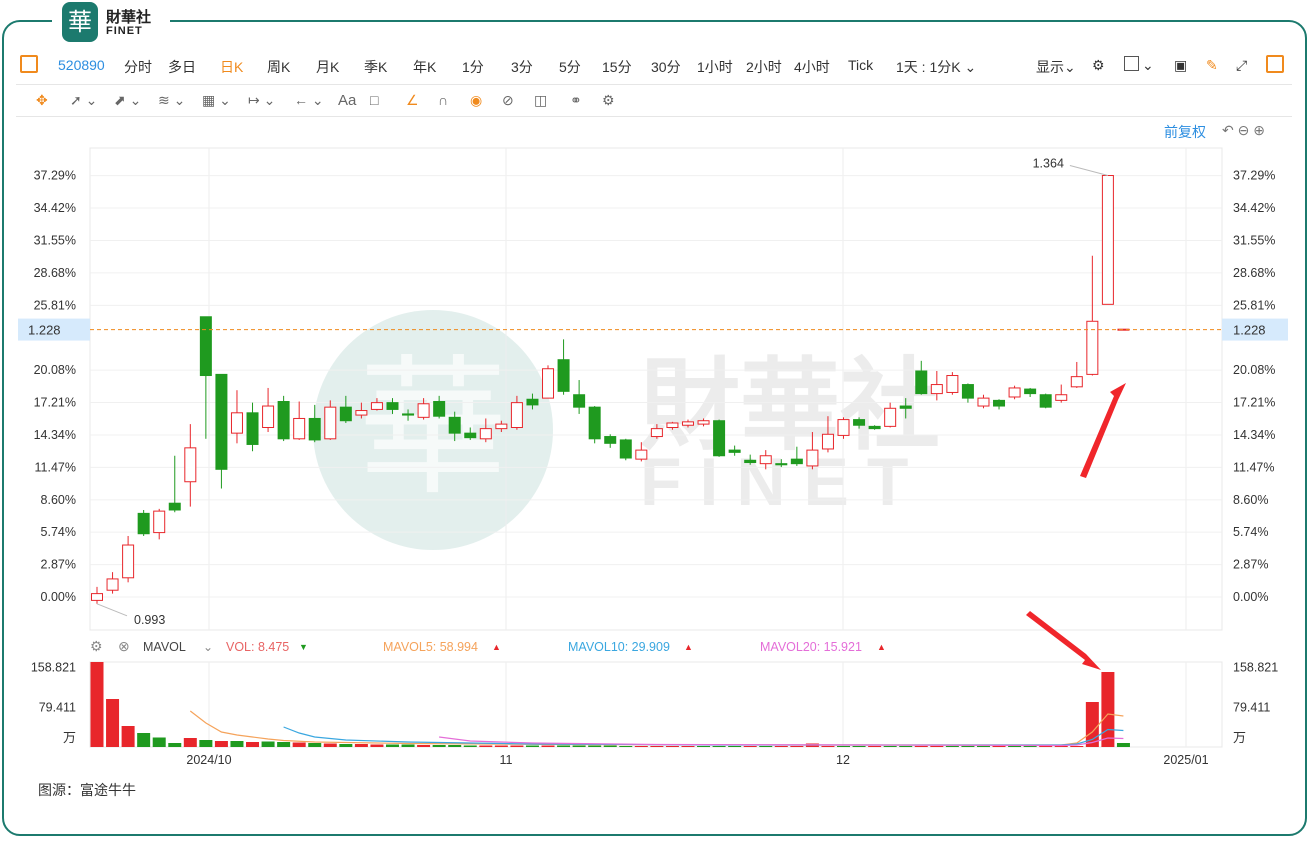 This screenshot has width=1310, height=859. Describe the element at coordinates (1250, 597) in the screenshot. I see `y-tick-label-right: 0.00%` at that location.